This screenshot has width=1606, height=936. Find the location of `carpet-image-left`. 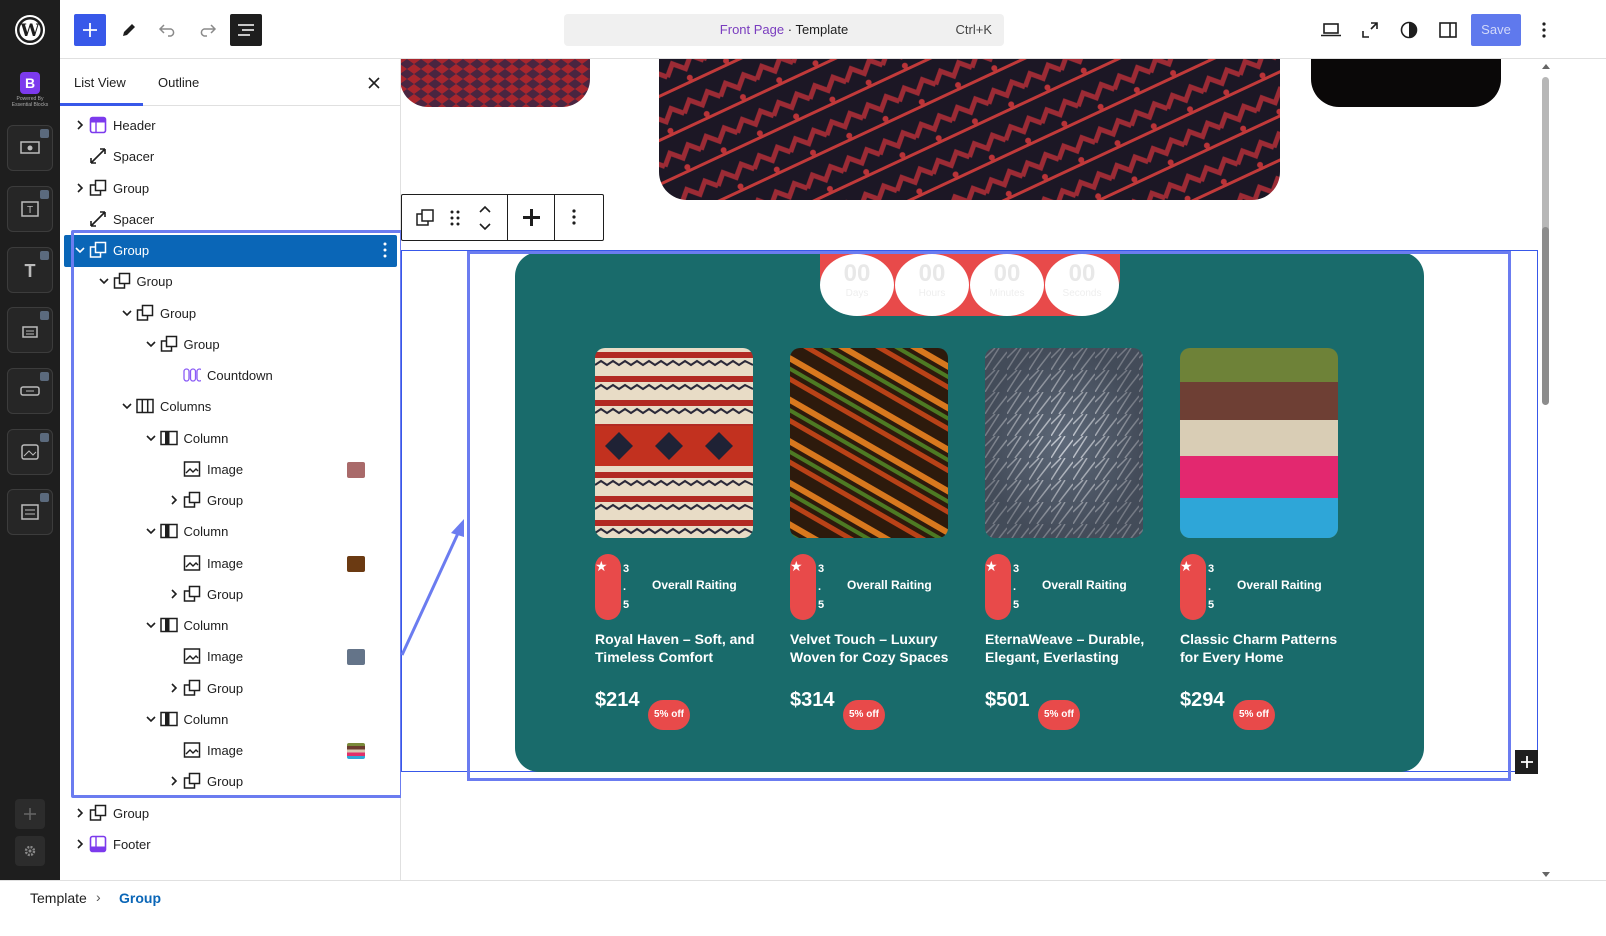

carpet-image-left is located at coordinates (495, 83).